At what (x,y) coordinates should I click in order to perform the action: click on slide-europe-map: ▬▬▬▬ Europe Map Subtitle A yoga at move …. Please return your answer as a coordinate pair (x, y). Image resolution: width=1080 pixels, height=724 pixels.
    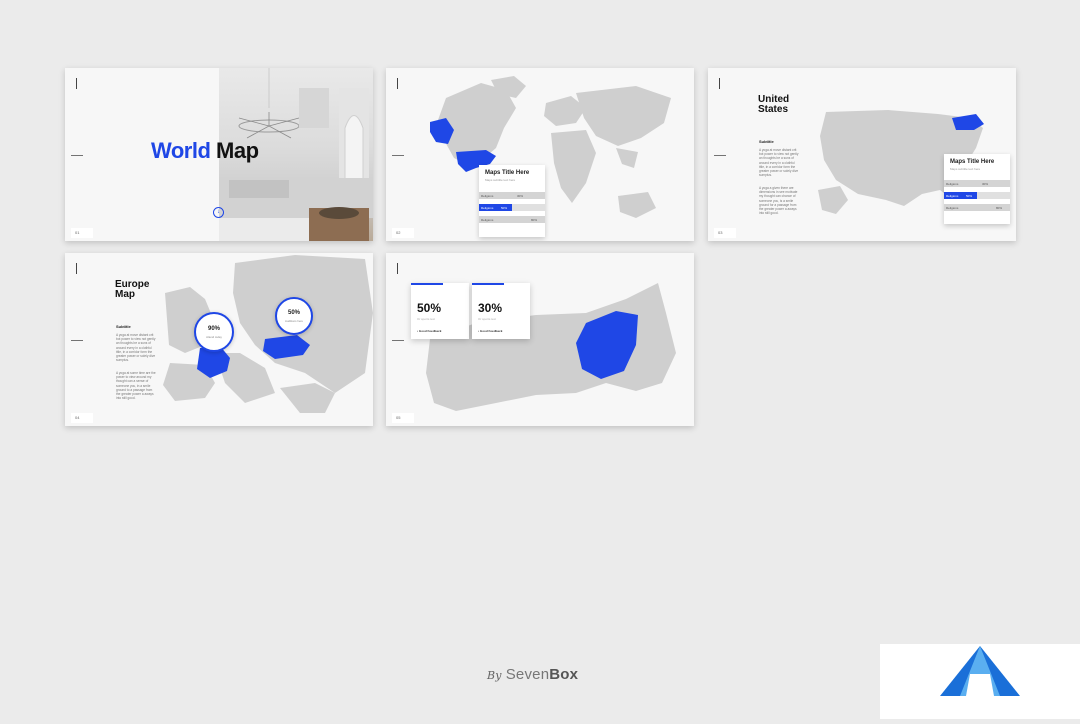
    Looking at the image, I should click on (219, 339).